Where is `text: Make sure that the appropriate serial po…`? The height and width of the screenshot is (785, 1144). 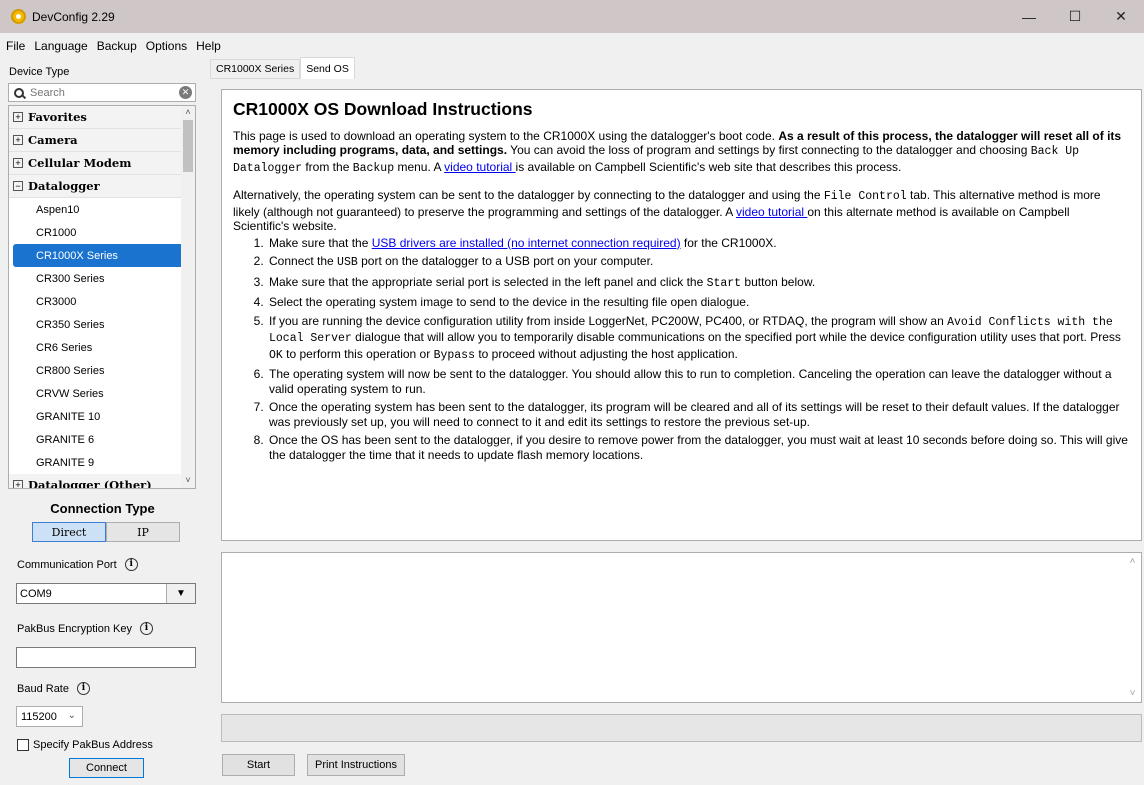 text: Make sure that the appropriate serial po… is located at coordinates (488, 281).